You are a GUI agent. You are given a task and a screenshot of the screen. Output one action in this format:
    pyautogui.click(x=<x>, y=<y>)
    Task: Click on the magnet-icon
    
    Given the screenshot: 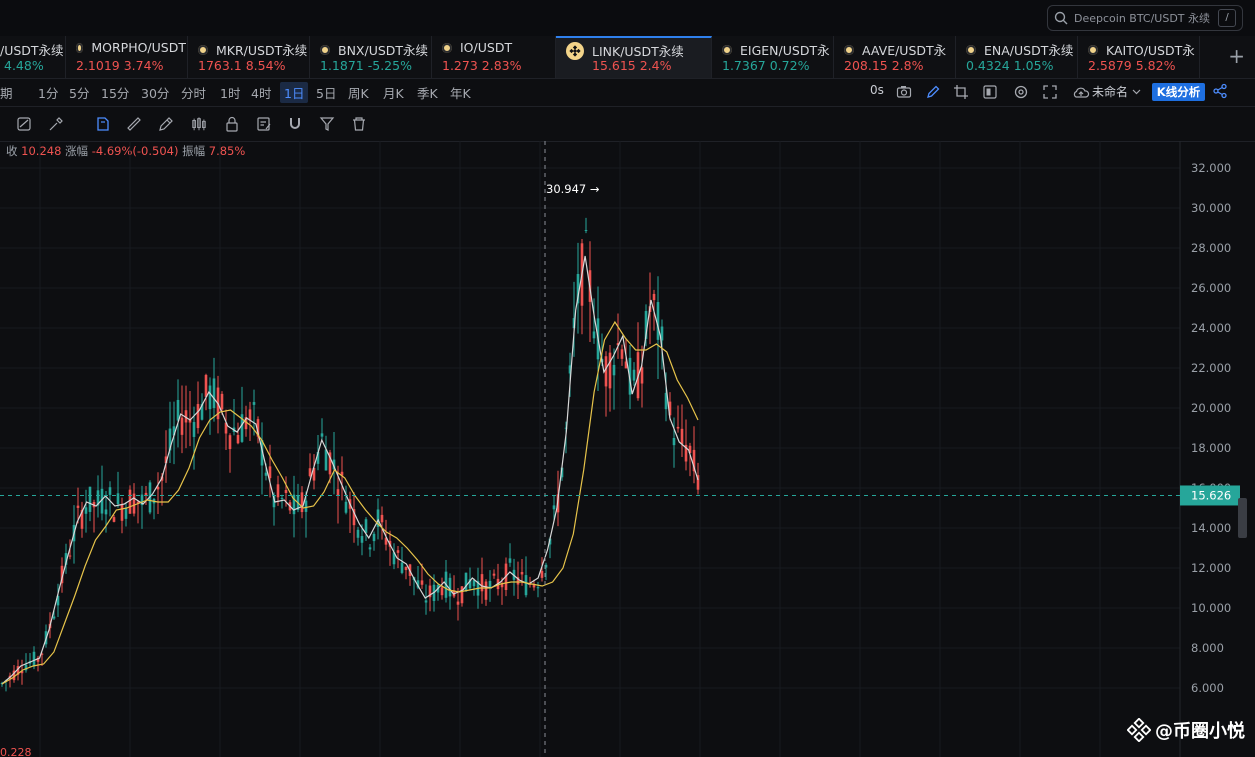 What is the action you would take?
    pyautogui.click(x=295, y=124)
    